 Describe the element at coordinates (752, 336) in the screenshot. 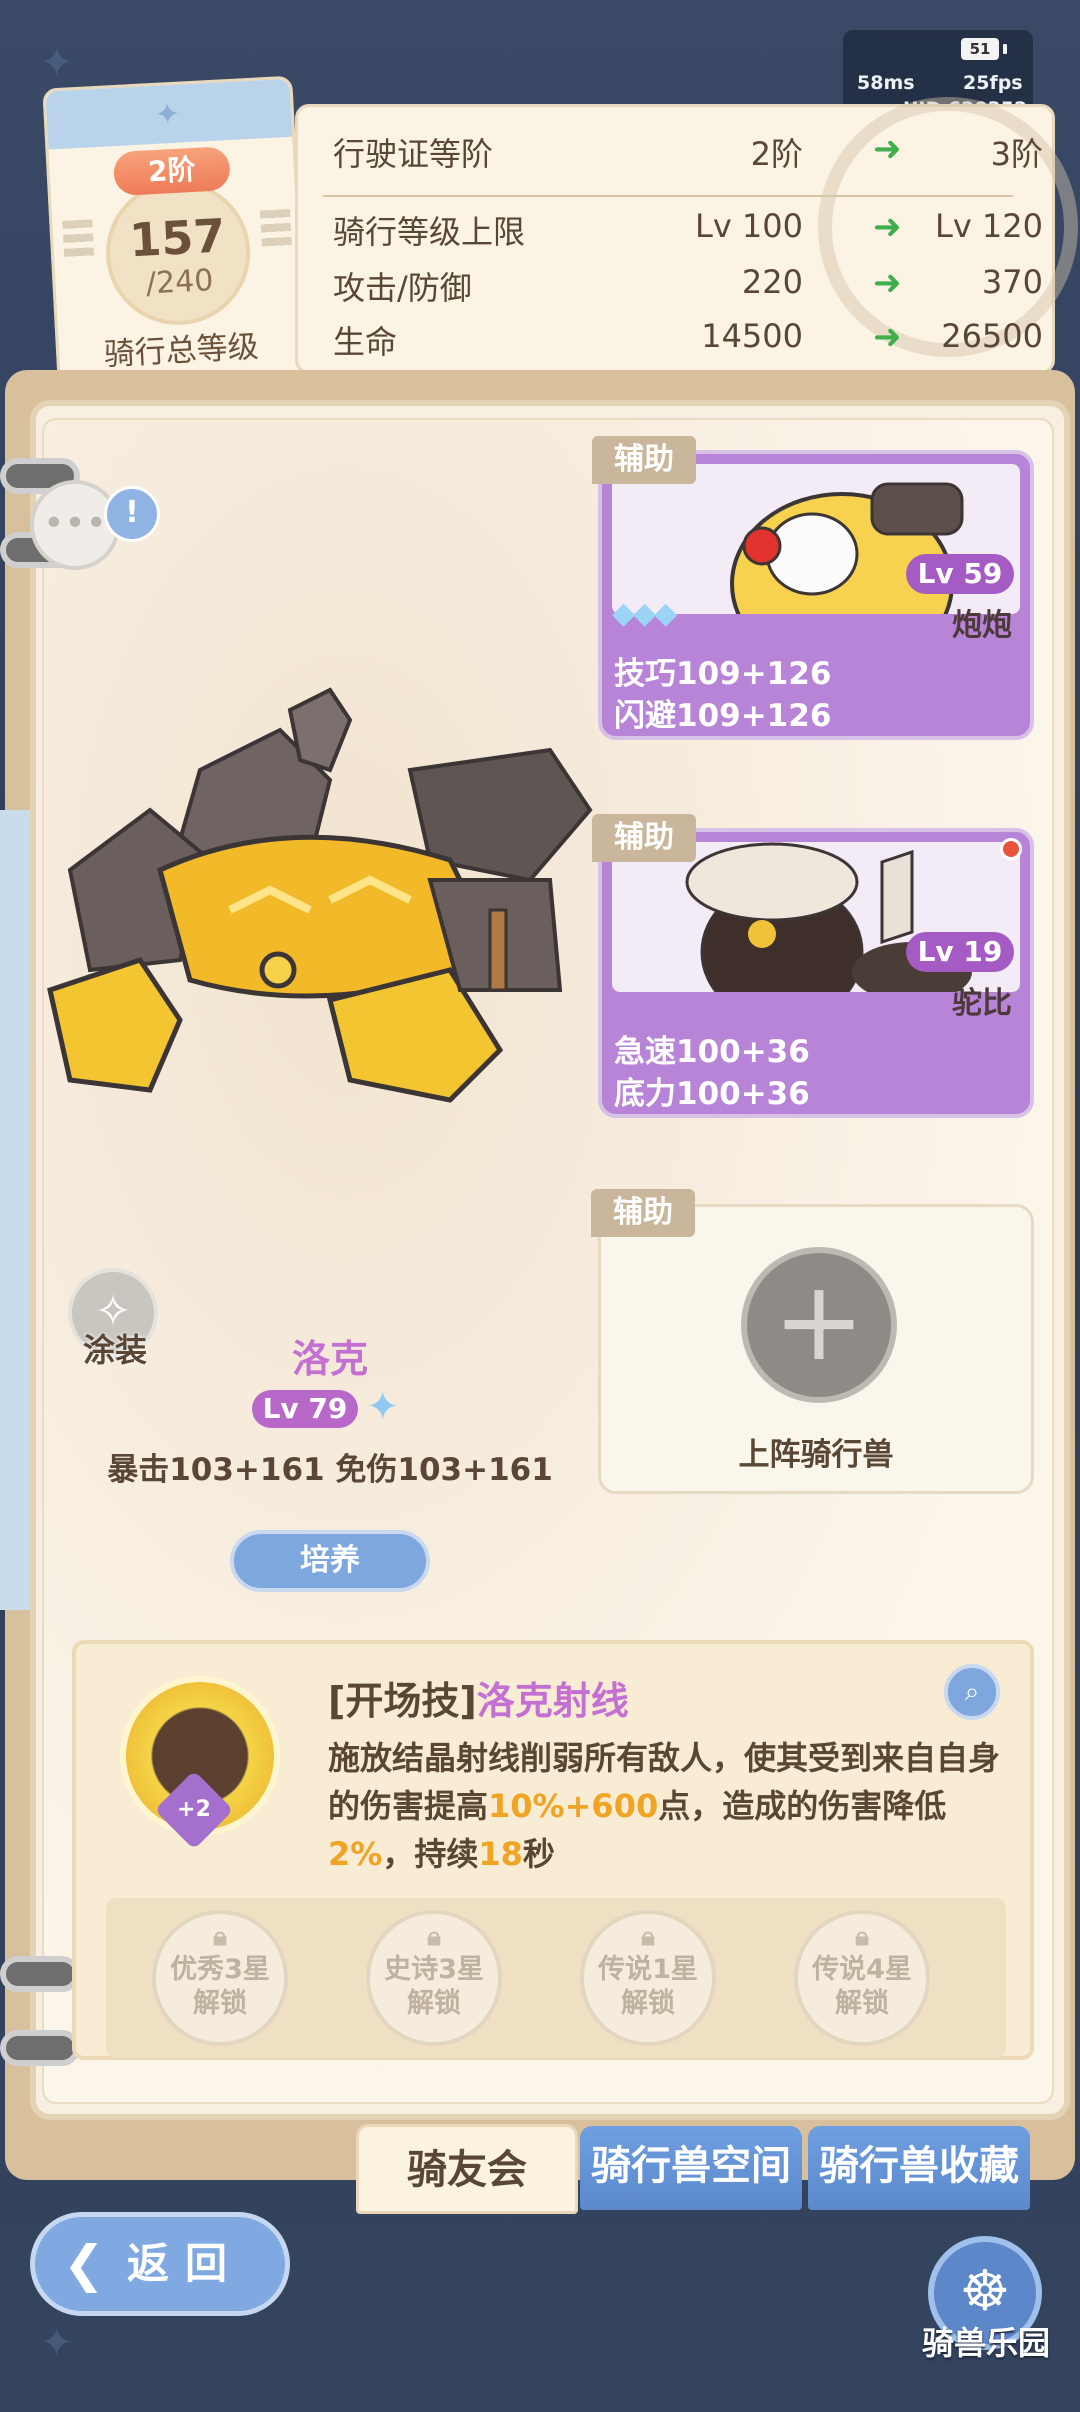

I see `stat-from: 14500` at that location.